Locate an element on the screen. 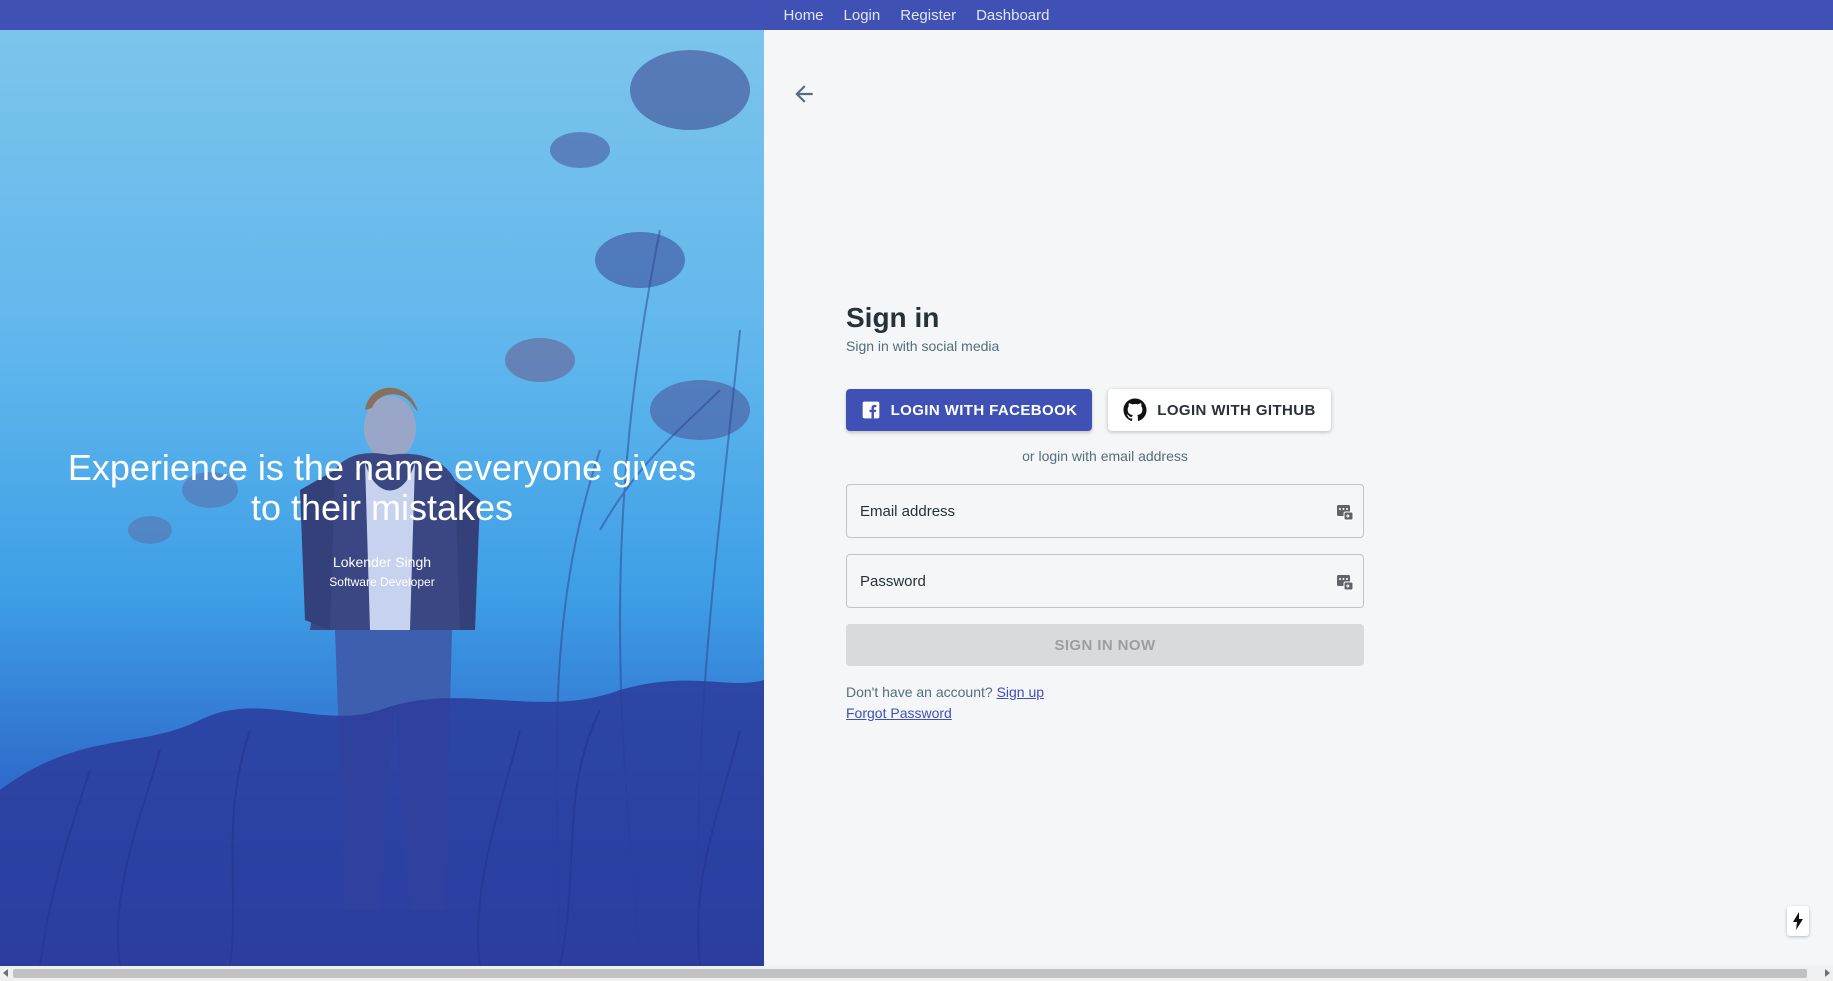 This screenshot has height=981, width=1833. no-account-row: Don't have an account? Sign up is located at coordinates (945, 692).